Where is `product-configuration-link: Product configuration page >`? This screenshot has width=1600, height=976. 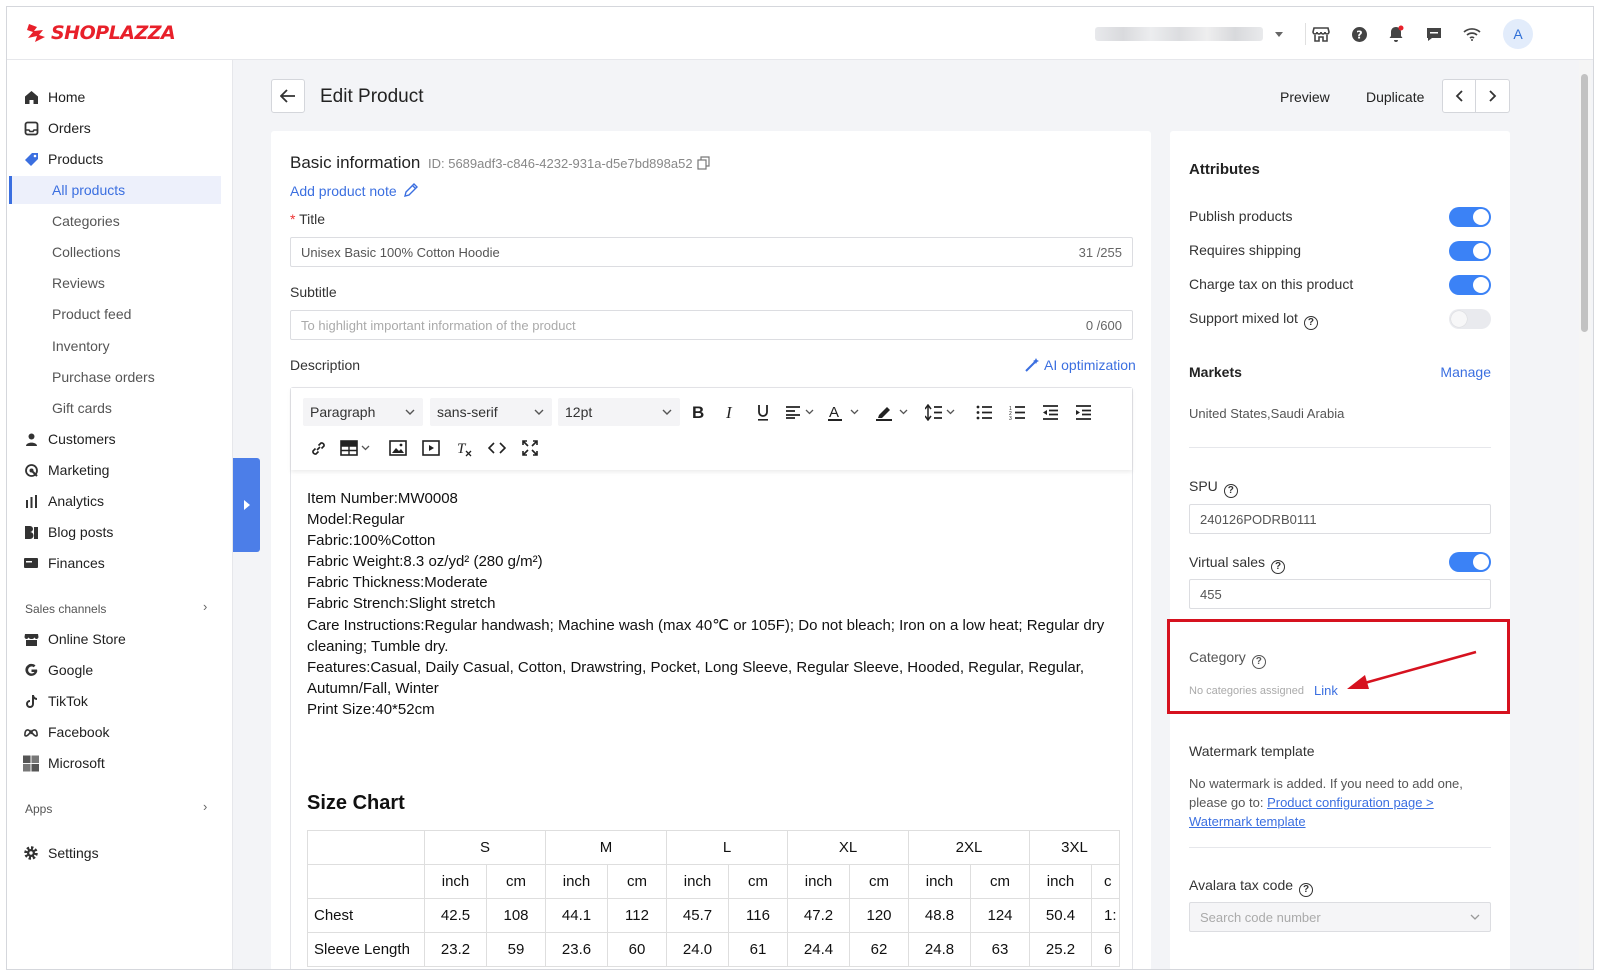
product-configuration-link: Product configuration page > is located at coordinates (1350, 802).